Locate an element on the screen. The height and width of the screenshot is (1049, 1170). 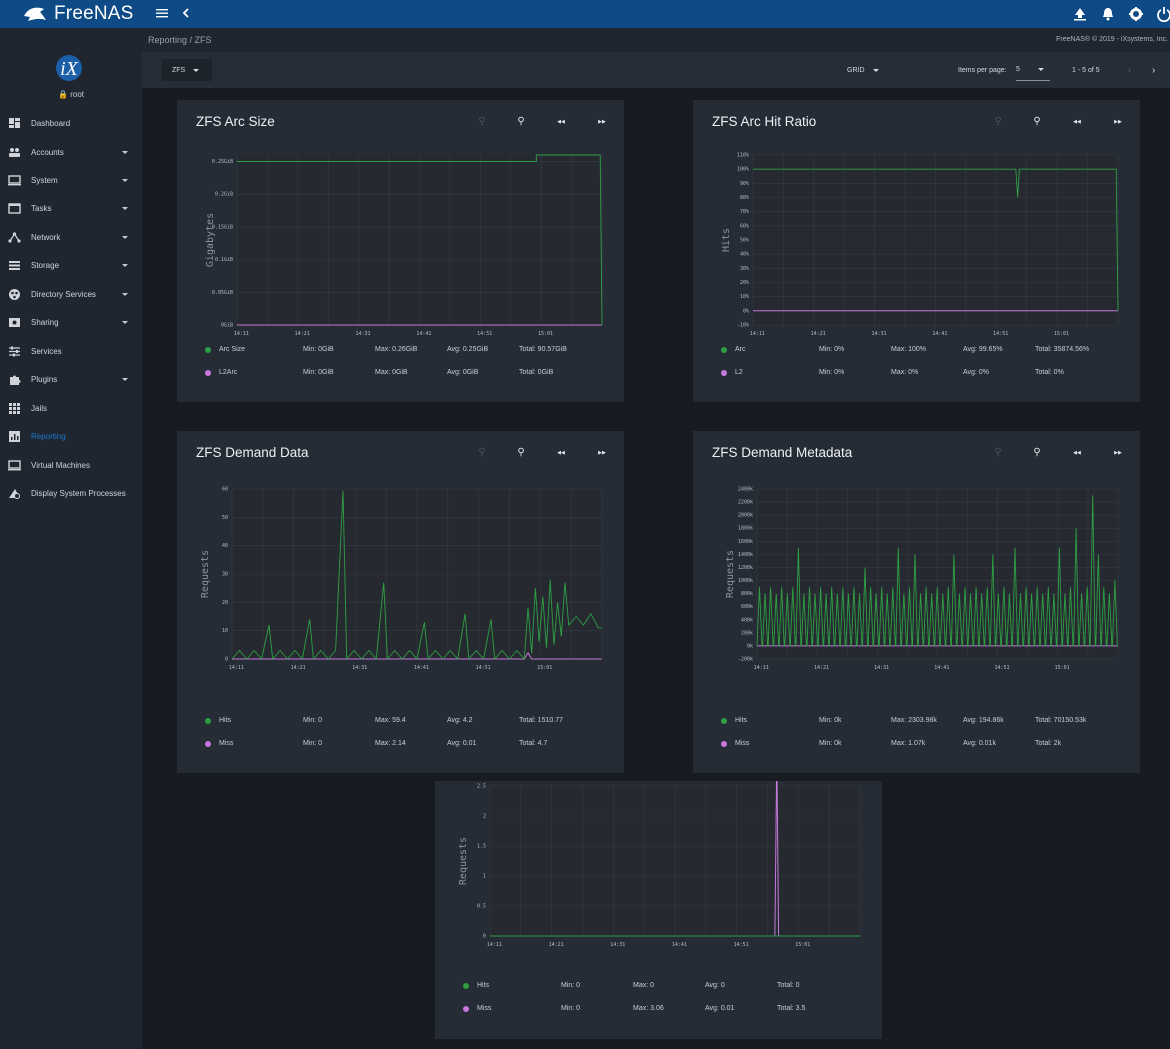
y-tick-label: -10% is located at coordinates (743, 326).